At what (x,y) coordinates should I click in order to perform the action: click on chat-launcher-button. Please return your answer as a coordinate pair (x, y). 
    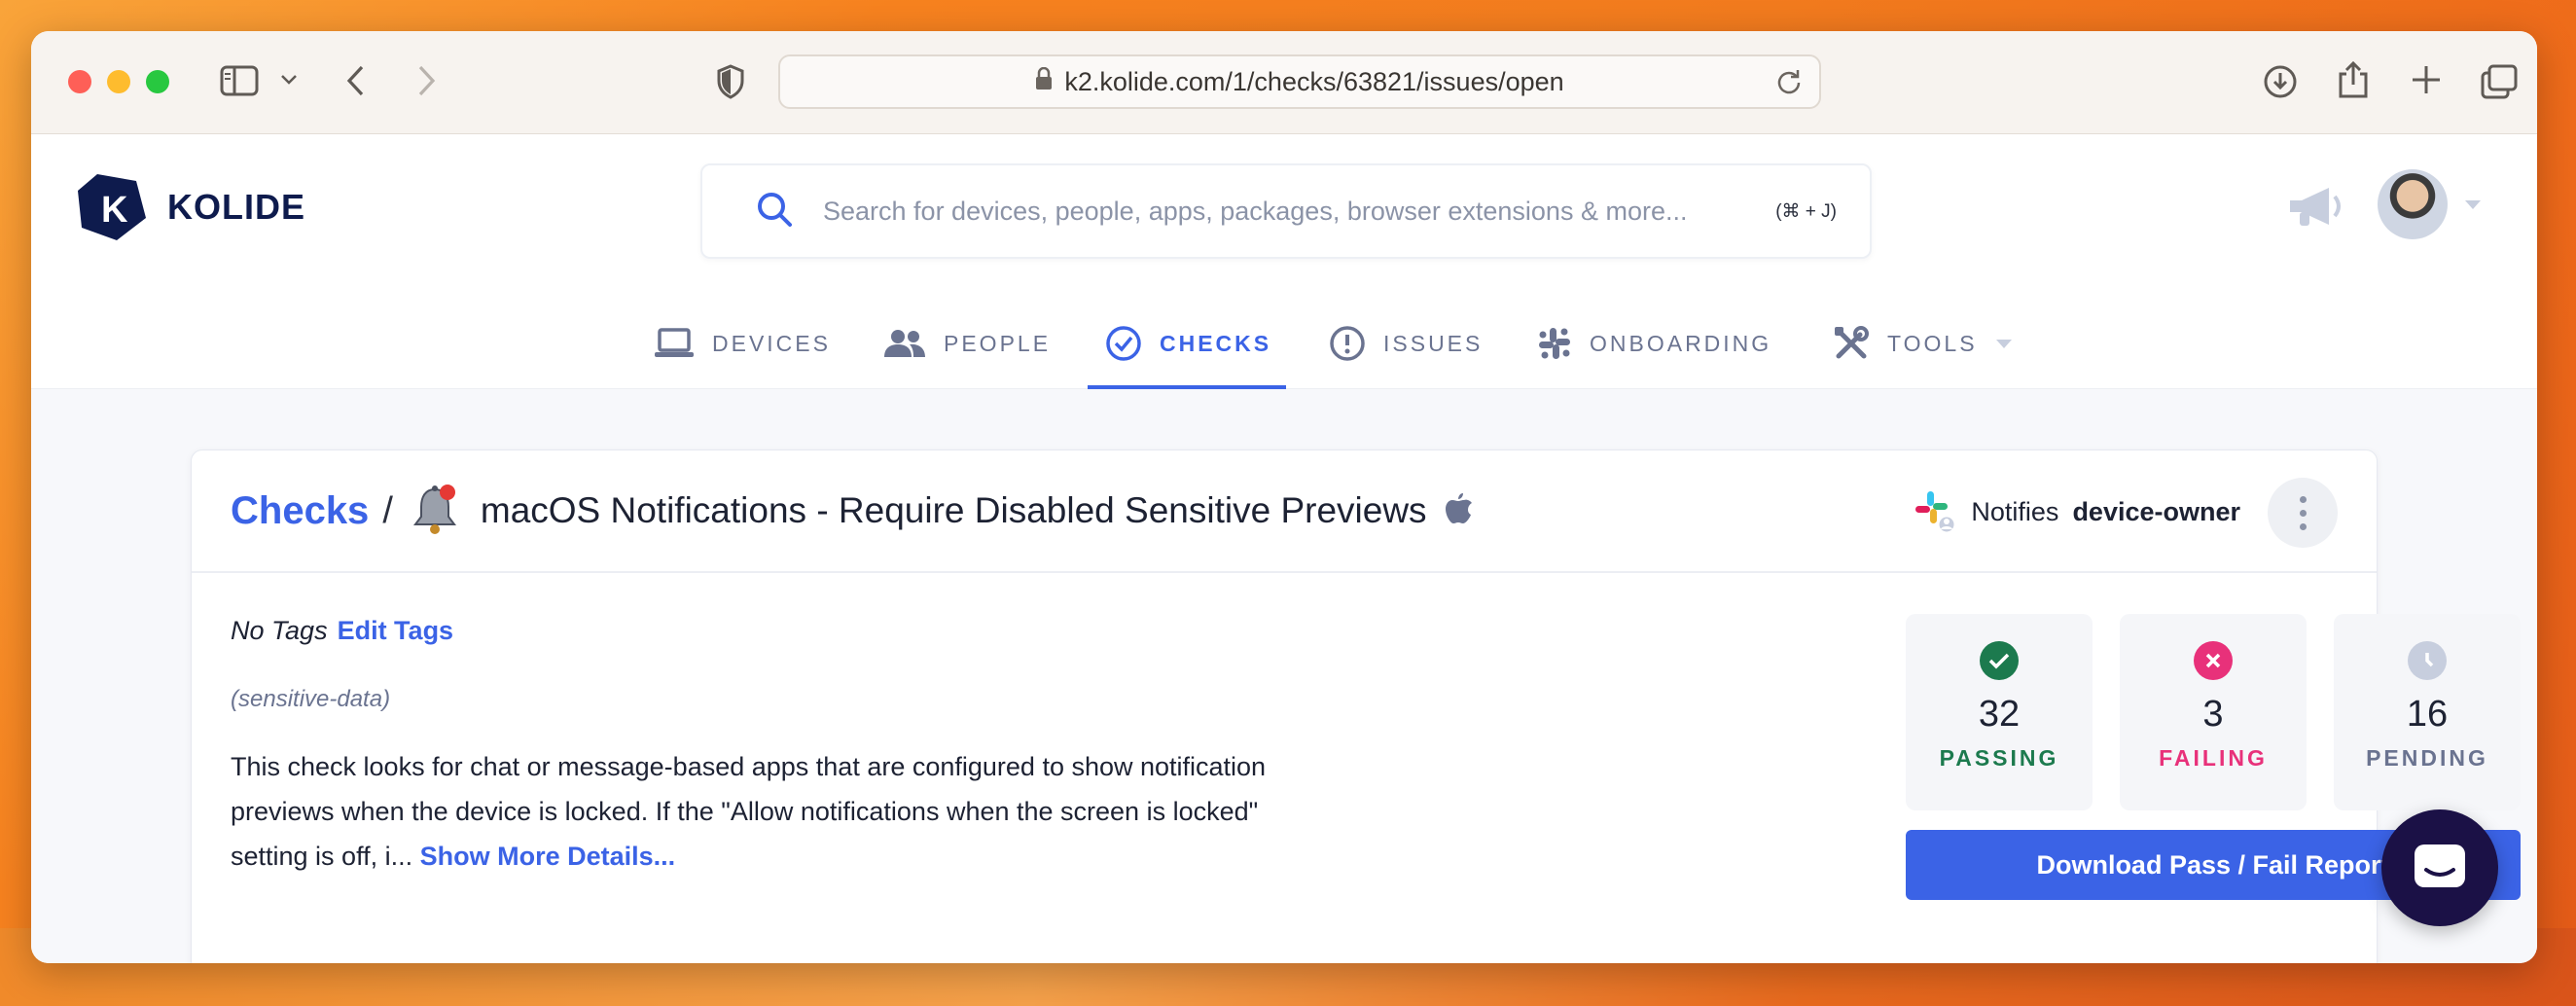
    Looking at the image, I should click on (2439, 867).